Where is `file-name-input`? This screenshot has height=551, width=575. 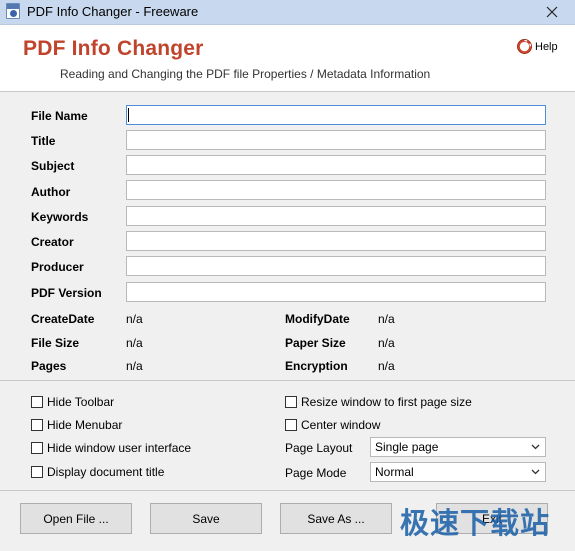
file-name-input is located at coordinates (336, 115).